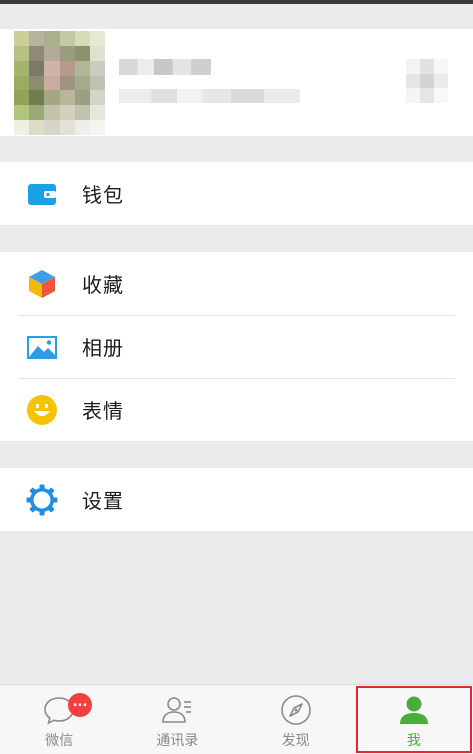 This screenshot has width=473, height=754. Describe the element at coordinates (103, 348) in the screenshot. I see `menu-item-label: 相册` at that location.